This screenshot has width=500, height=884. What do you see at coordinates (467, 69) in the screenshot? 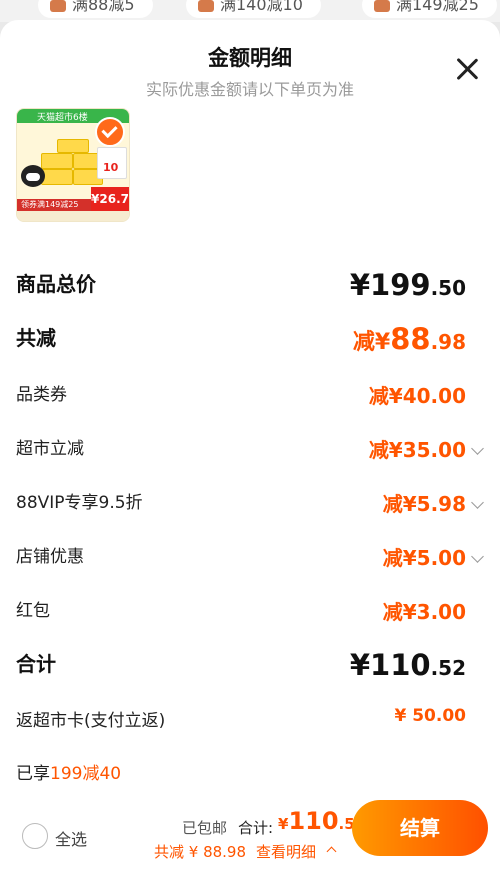
I see `close-icon` at bounding box center [467, 69].